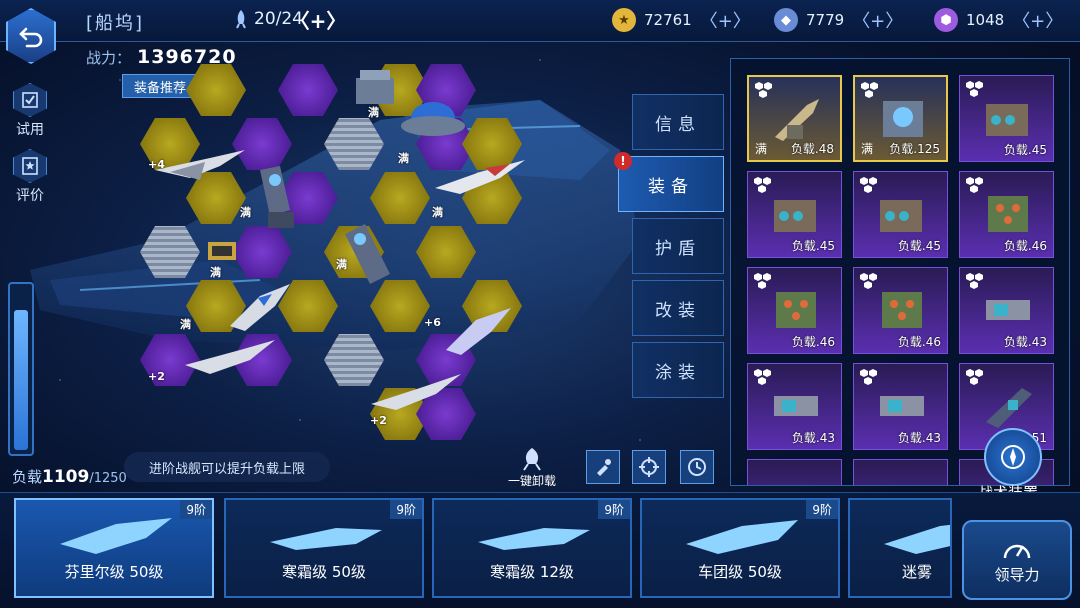 Image resolution: width=1080 pixels, height=608 pixels. Describe the element at coordinates (318, 20) in the screenshot. I see `add-slot-button: 〈+〉` at that location.